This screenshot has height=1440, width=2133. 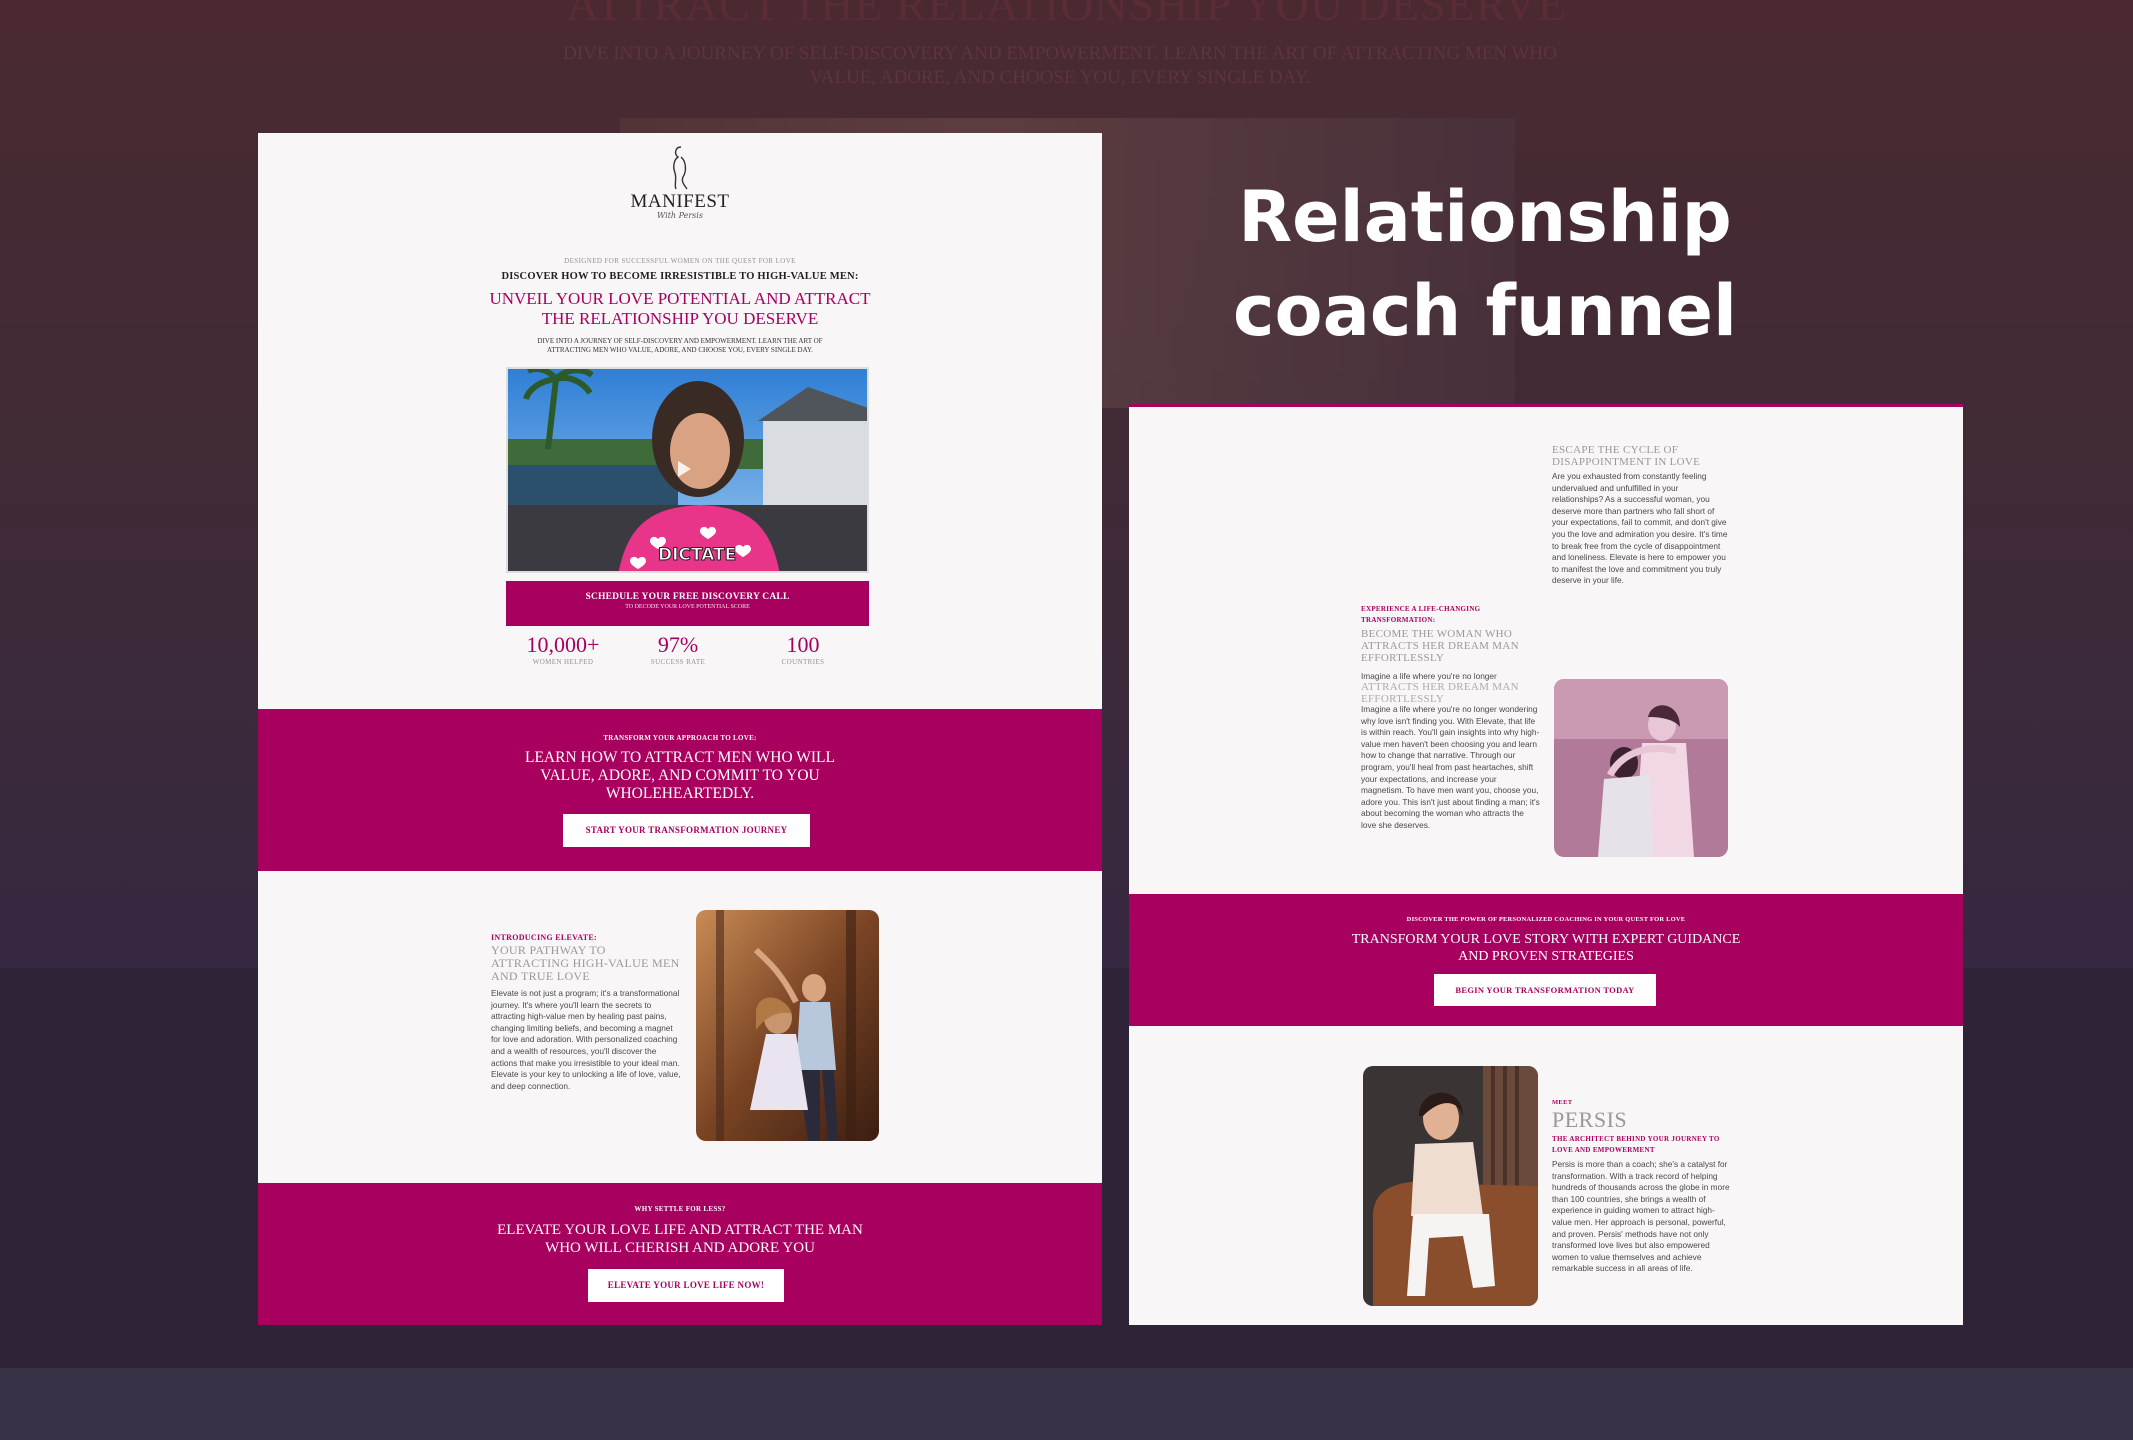 I want to click on video-player: DICTATE, so click(x=687, y=470).